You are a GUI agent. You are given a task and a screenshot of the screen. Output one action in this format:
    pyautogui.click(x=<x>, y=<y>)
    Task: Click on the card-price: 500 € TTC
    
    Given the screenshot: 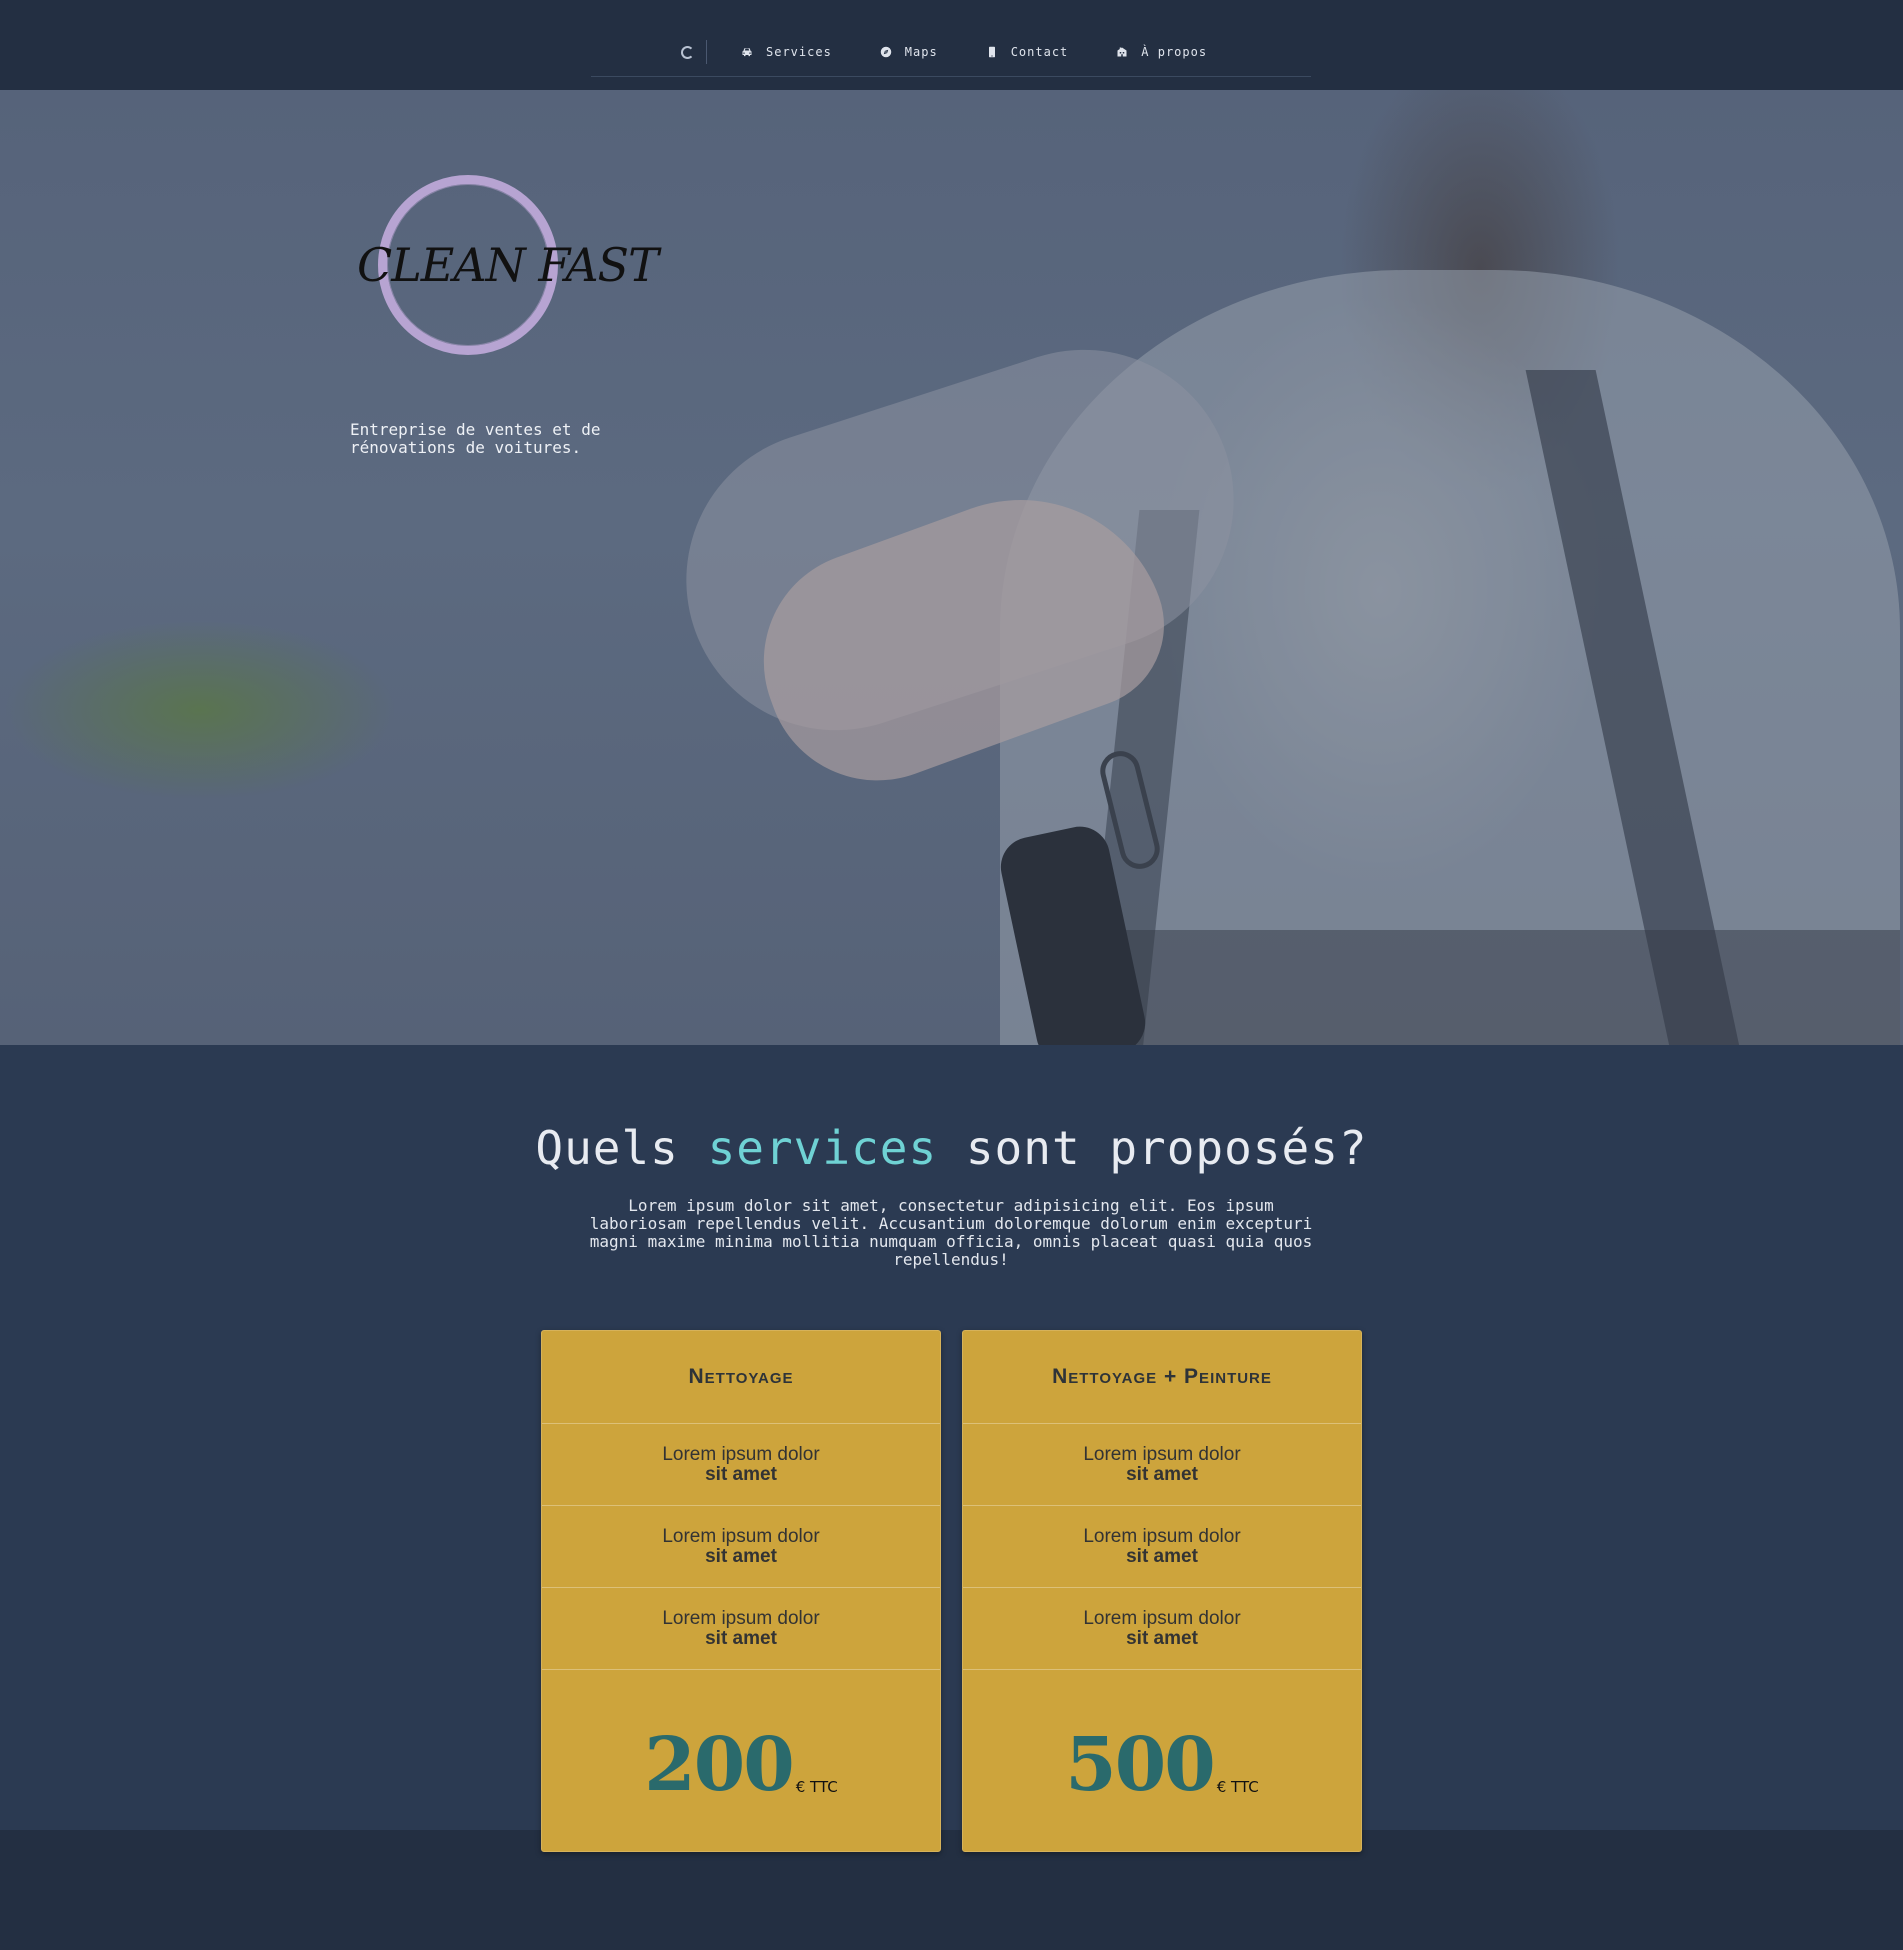 What is the action you would take?
    pyautogui.click(x=1162, y=1760)
    